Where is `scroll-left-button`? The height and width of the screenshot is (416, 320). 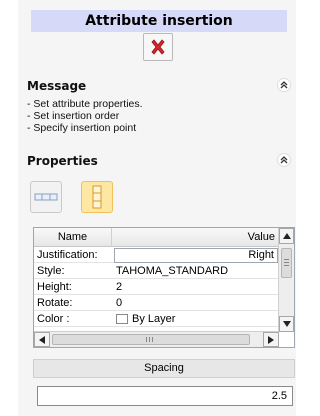 scroll-left-button is located at coordinates (42, 339).